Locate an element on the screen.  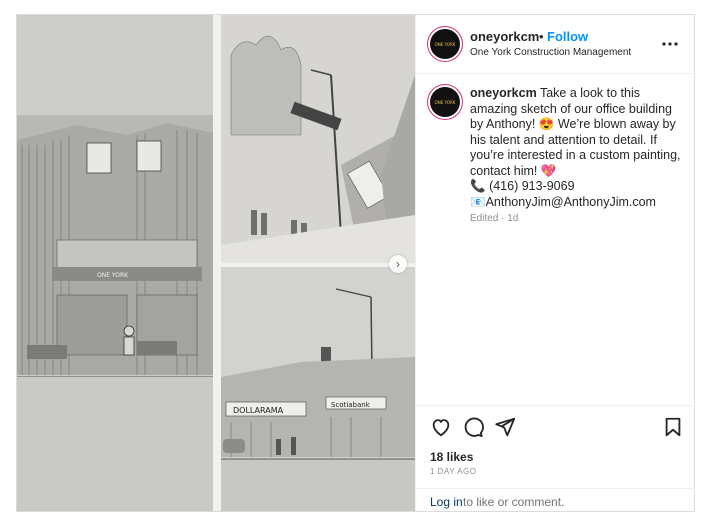
comment-icon is located at coordinates (473, 427).